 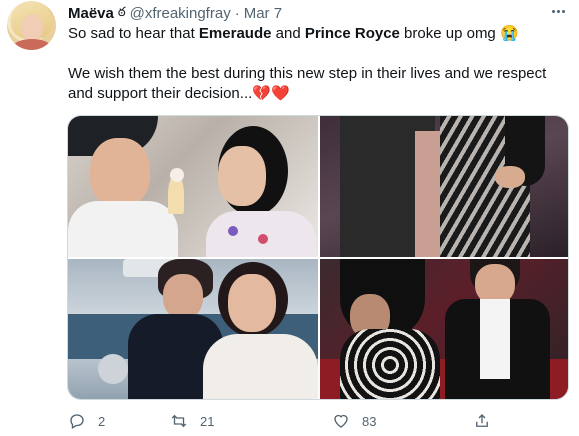 I want to click on retweet-button: 21, so click(x=192, y=421).